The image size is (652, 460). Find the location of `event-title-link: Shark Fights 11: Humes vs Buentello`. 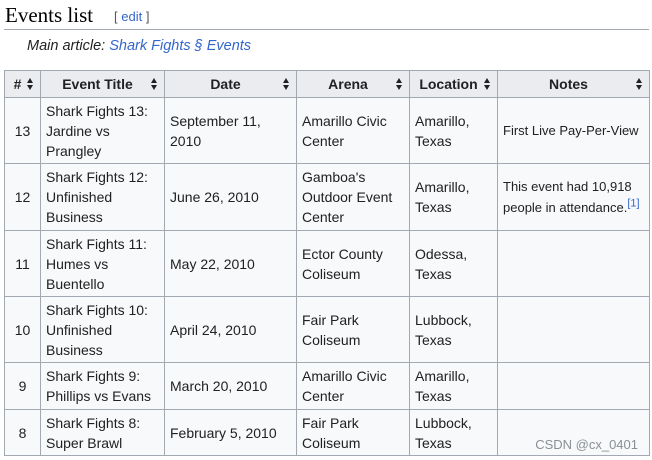

event-title-link: Shark Fights 11: Humes vs Buentello is located at coordinates (102, 263).